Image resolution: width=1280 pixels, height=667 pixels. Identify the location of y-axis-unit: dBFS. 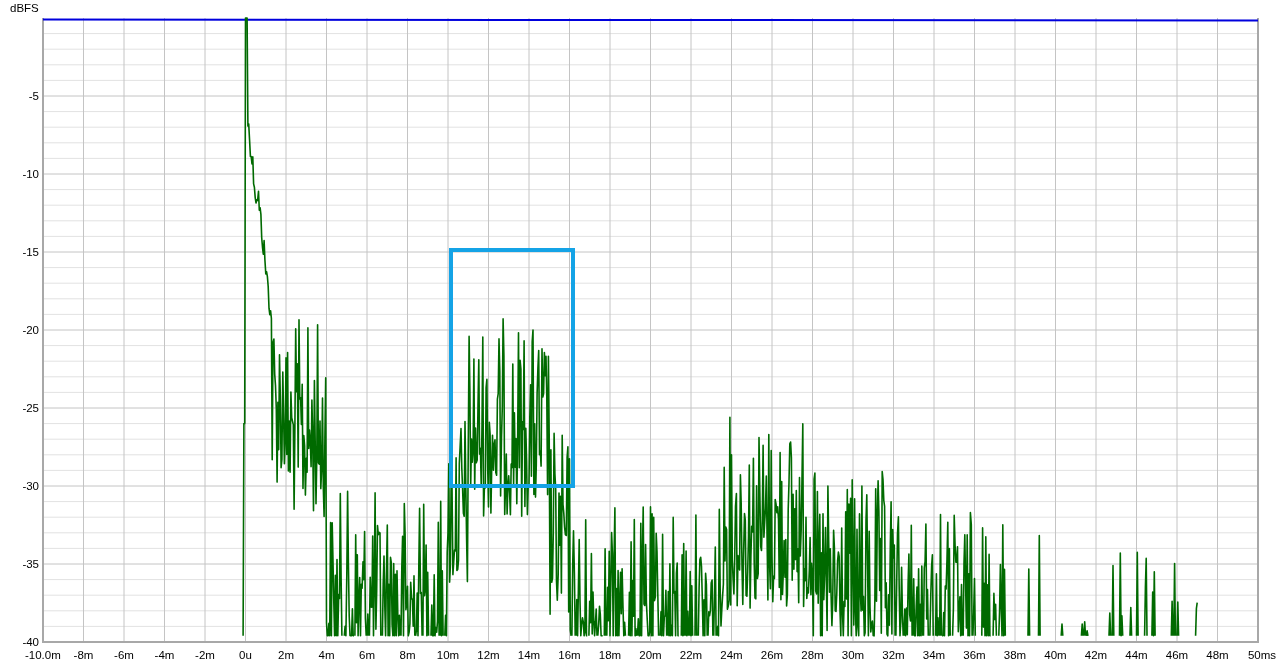
(24, 8).